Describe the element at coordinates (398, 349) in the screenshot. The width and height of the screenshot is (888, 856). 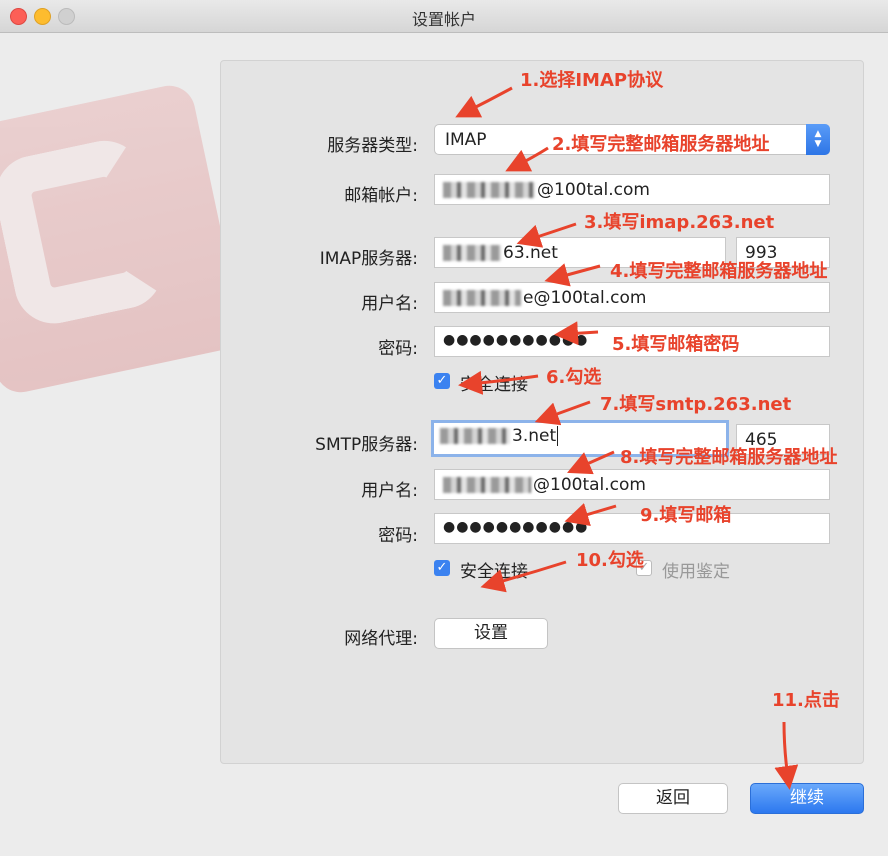
I see `imap-password-label: 密码:` at that location.